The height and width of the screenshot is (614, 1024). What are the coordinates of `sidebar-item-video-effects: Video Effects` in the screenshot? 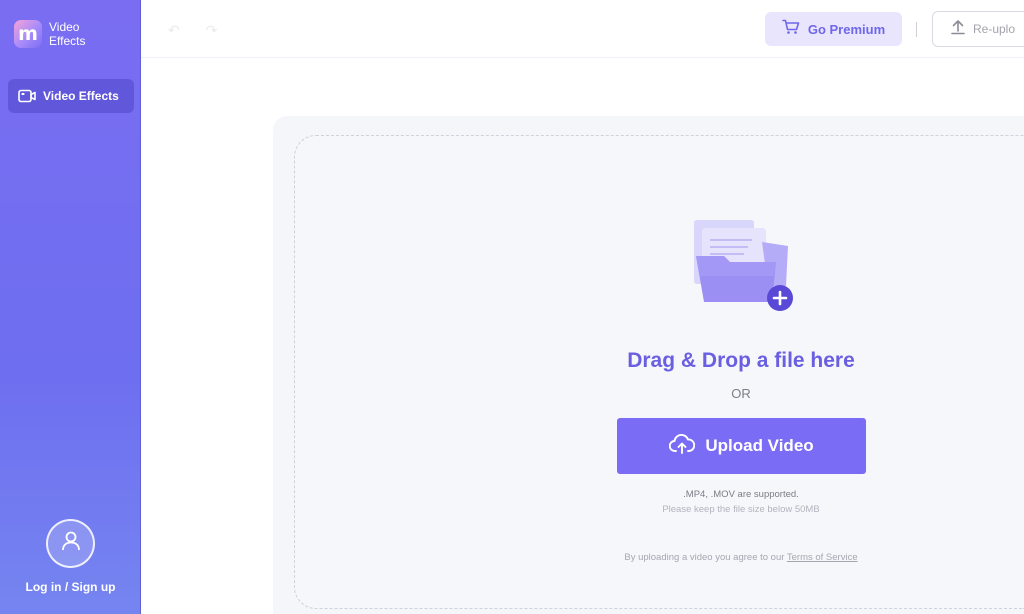 It's located at (71, 96).